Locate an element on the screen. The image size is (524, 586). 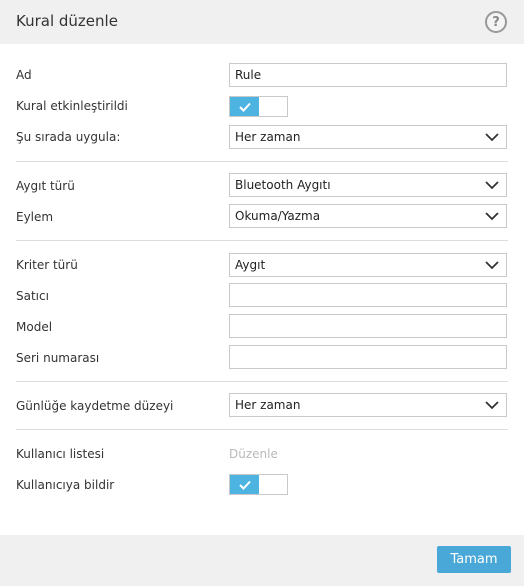
criteria-type-value: Aygıt is located at coordinates (250, 265).